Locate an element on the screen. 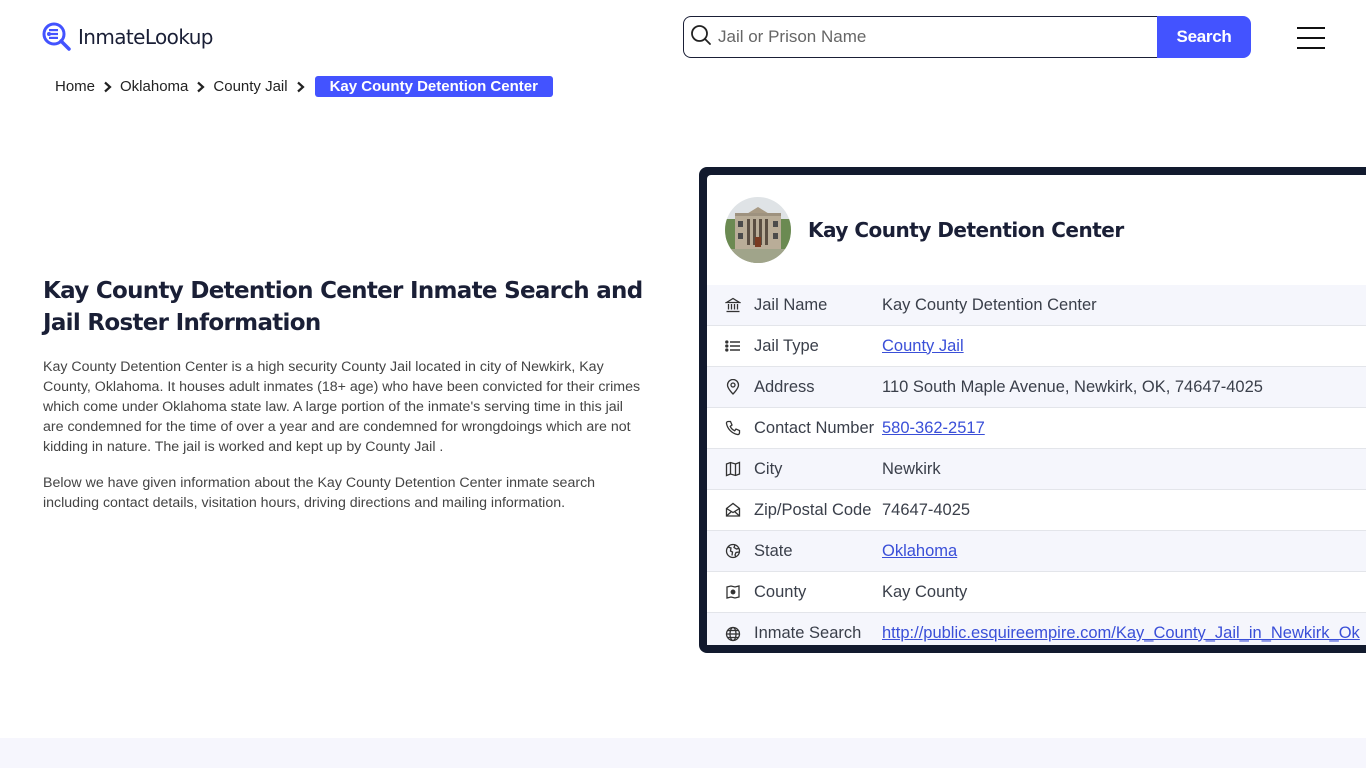 The image size is (1366, 768). site-logo: InmateLookup is located at coordinates (127, 37).